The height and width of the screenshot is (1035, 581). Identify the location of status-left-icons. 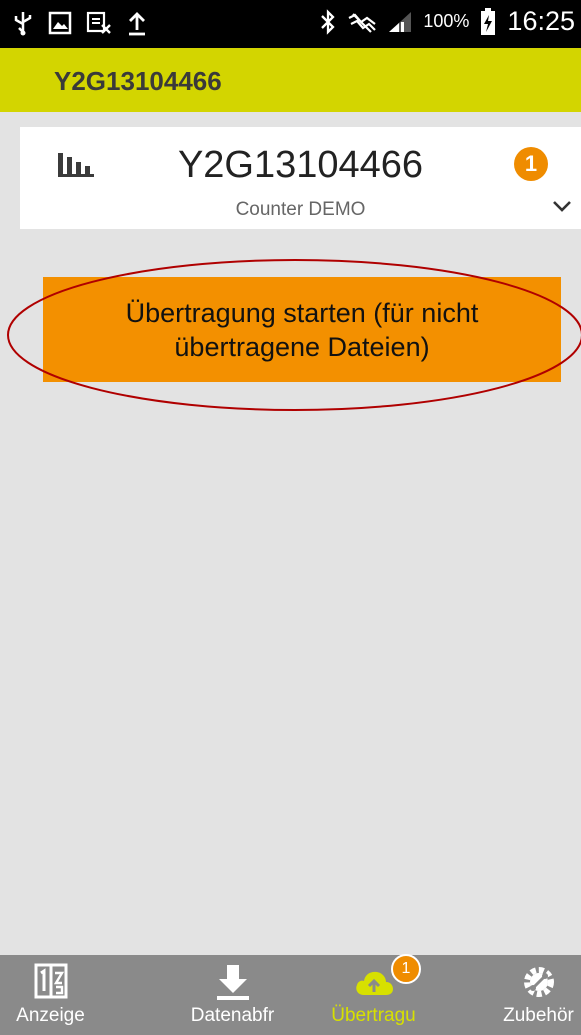
(80, 23).